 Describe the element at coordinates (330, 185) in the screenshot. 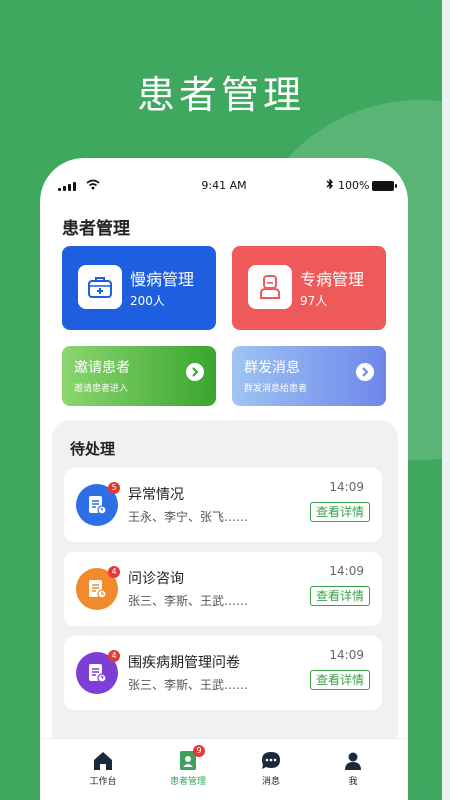

I see `bluetooth-icon` at that location.